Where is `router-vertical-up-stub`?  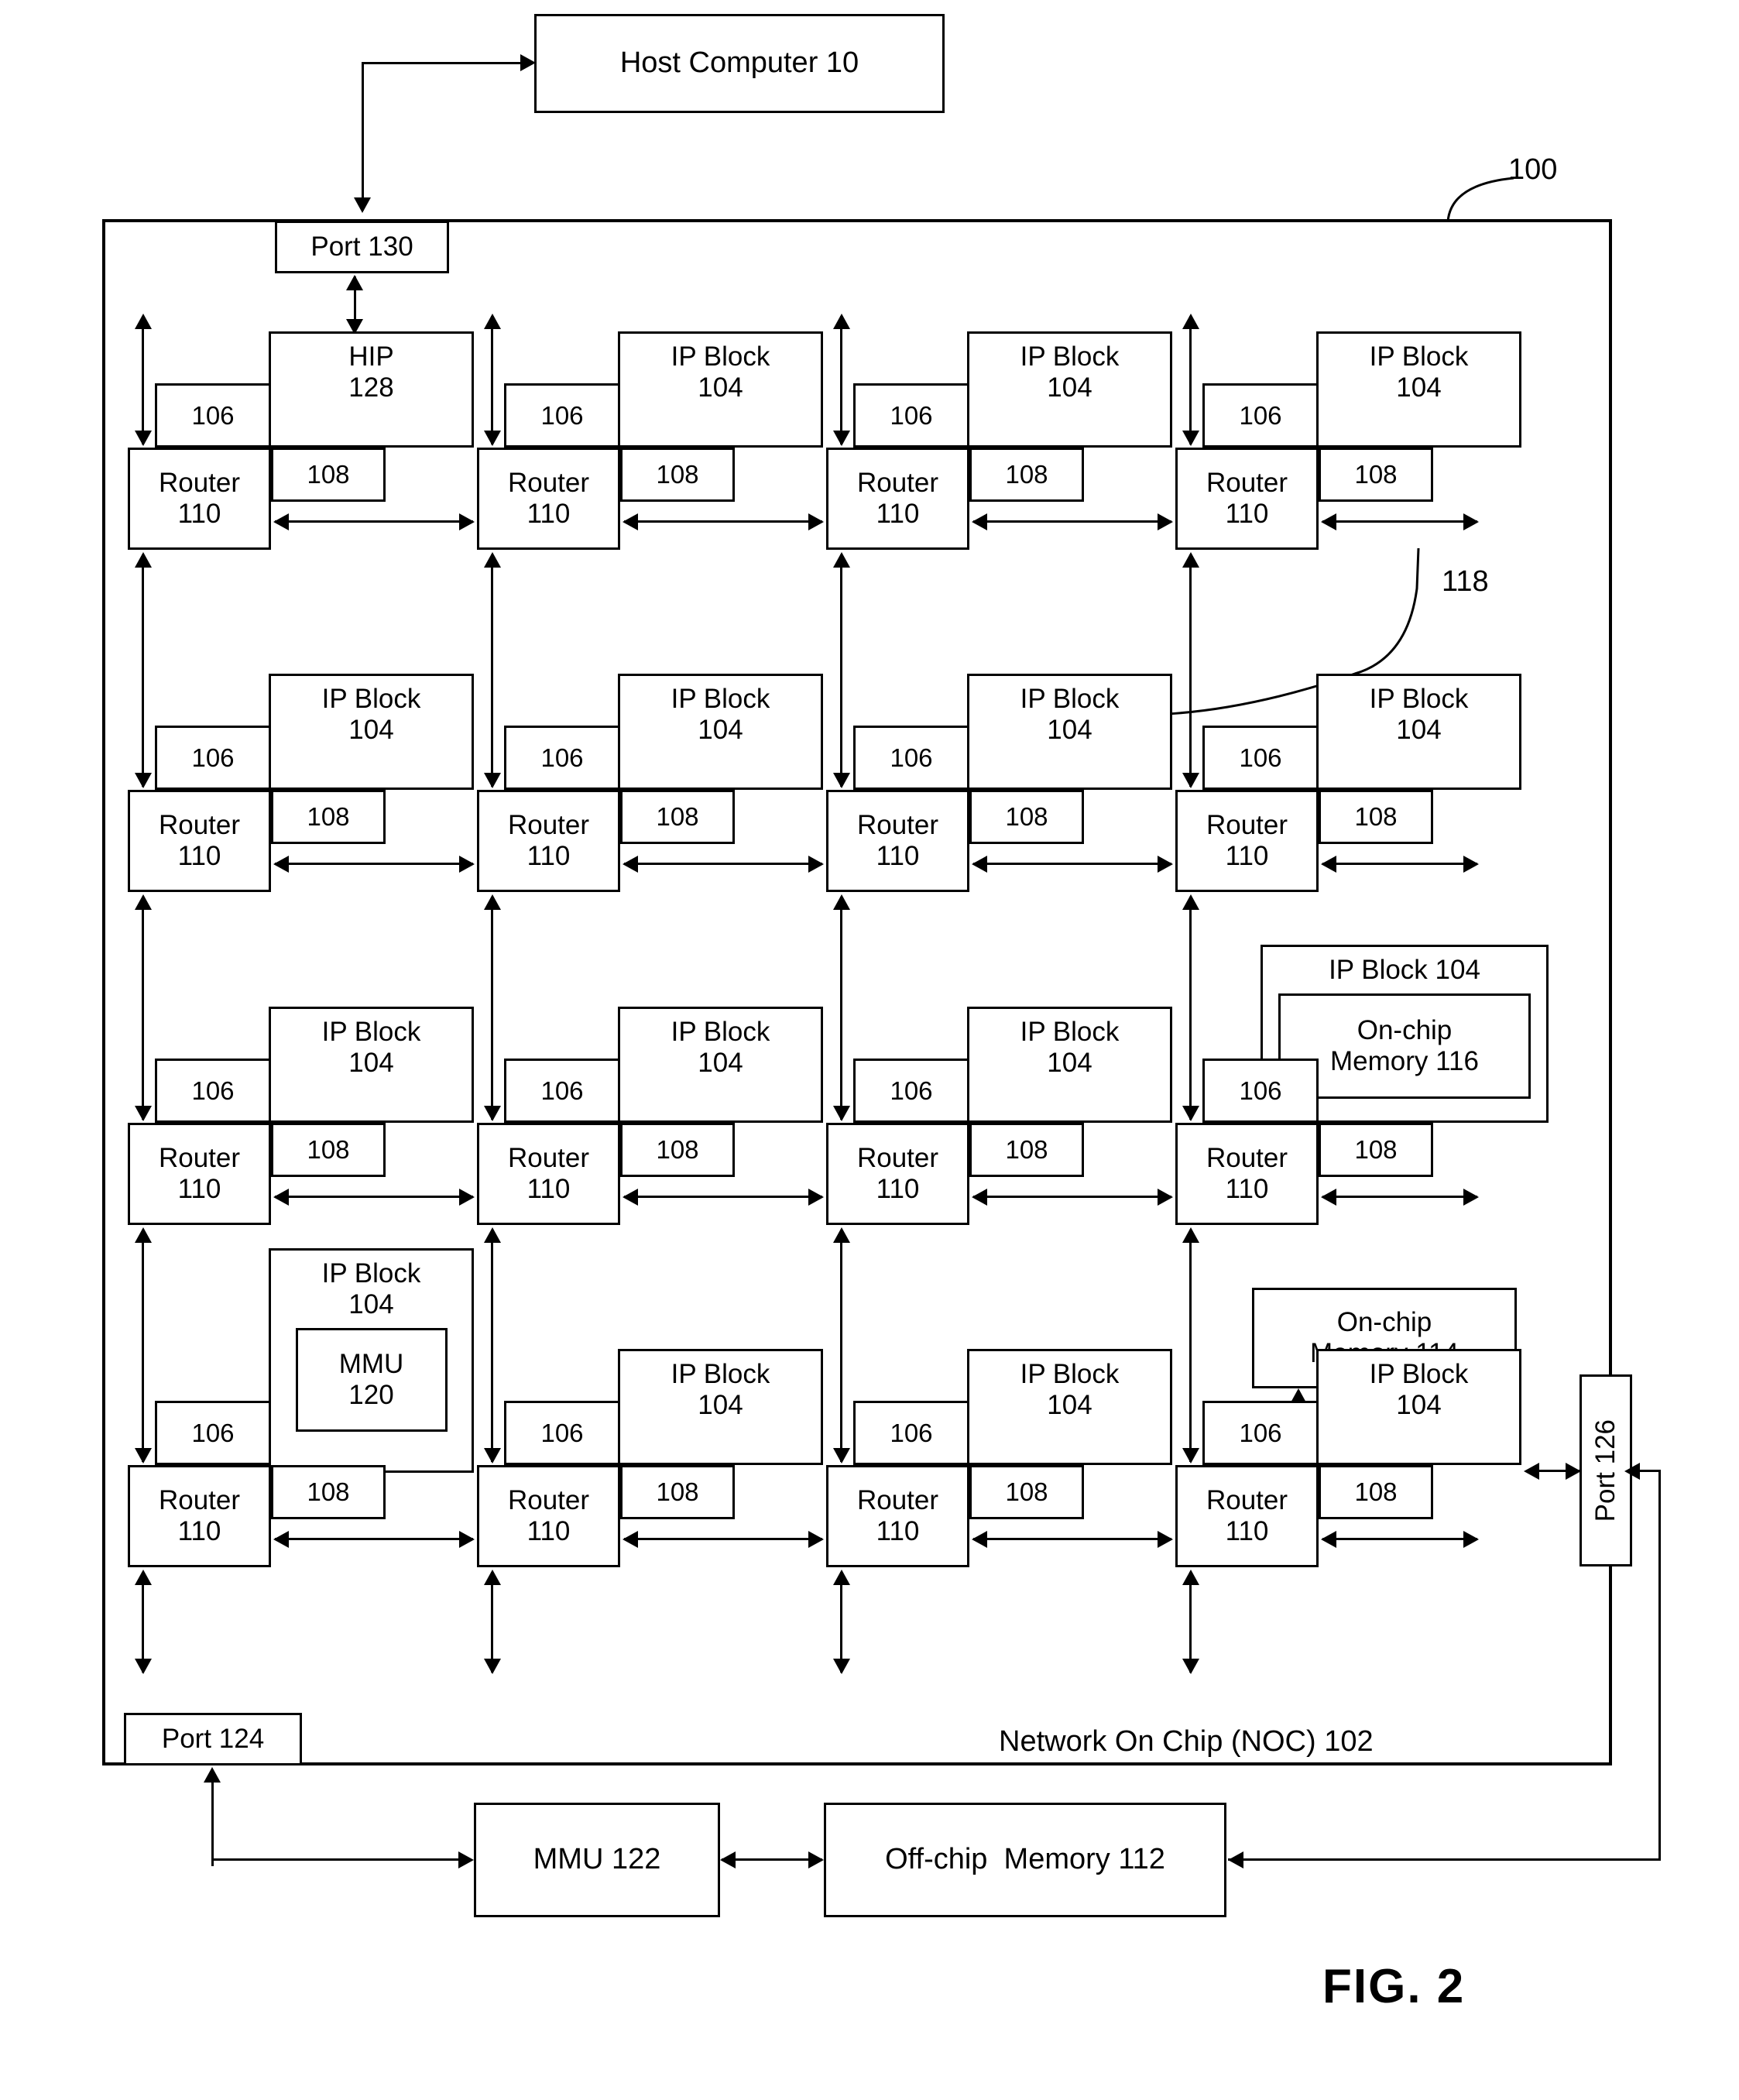 router-vertical-up-stub is located at coordinates (143, 380).